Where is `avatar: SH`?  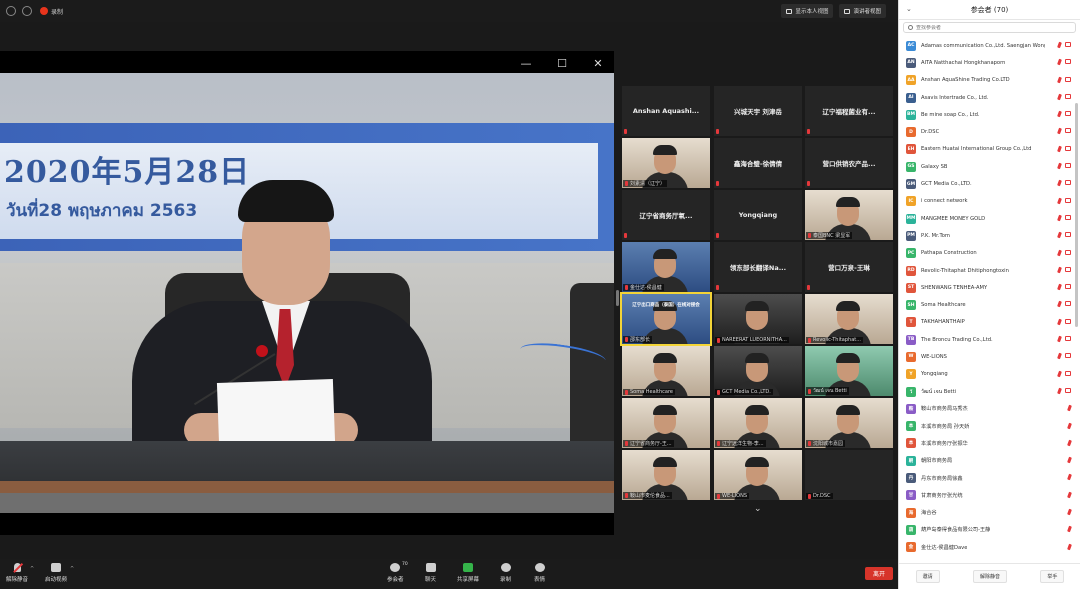
avatar: SH is located at coordinates (911, 305).